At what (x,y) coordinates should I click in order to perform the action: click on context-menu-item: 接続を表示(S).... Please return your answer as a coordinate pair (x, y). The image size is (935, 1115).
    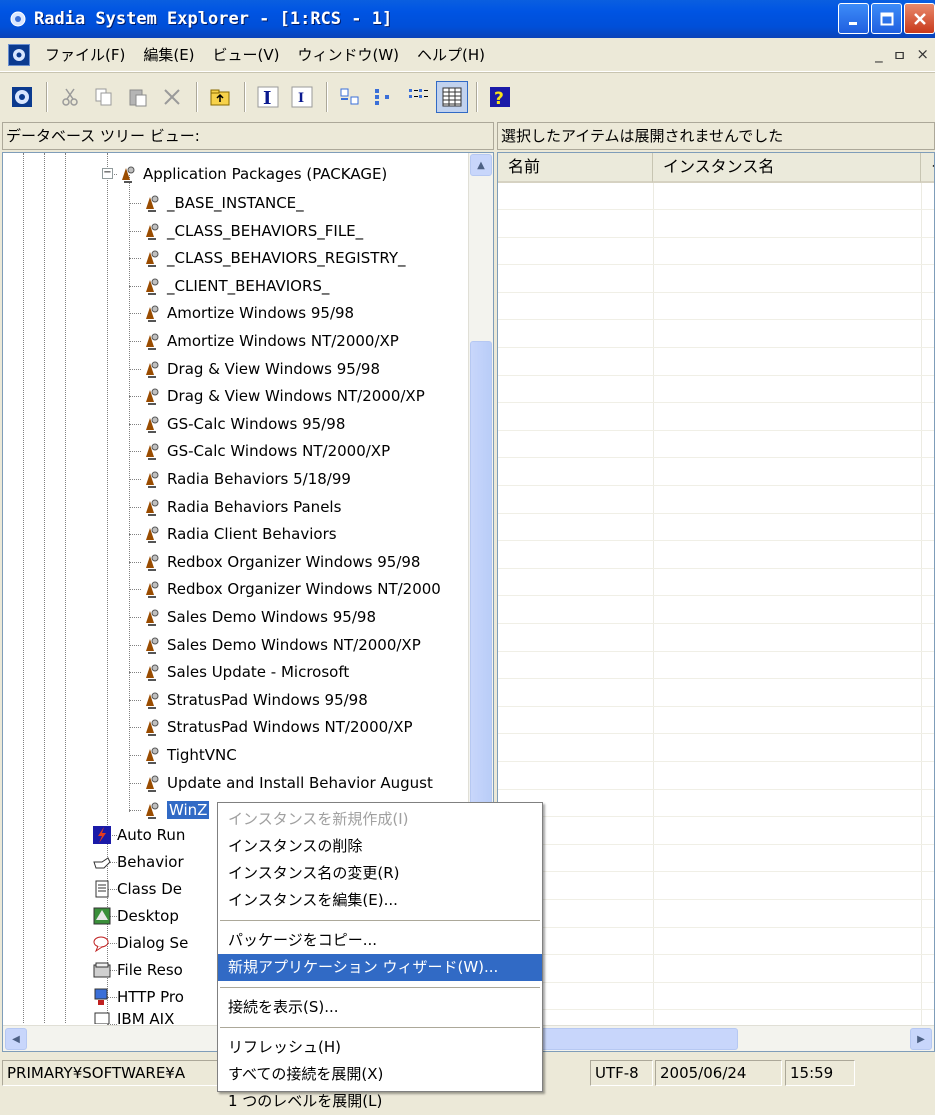
    Looking at the image, I should click on (380, 1007).